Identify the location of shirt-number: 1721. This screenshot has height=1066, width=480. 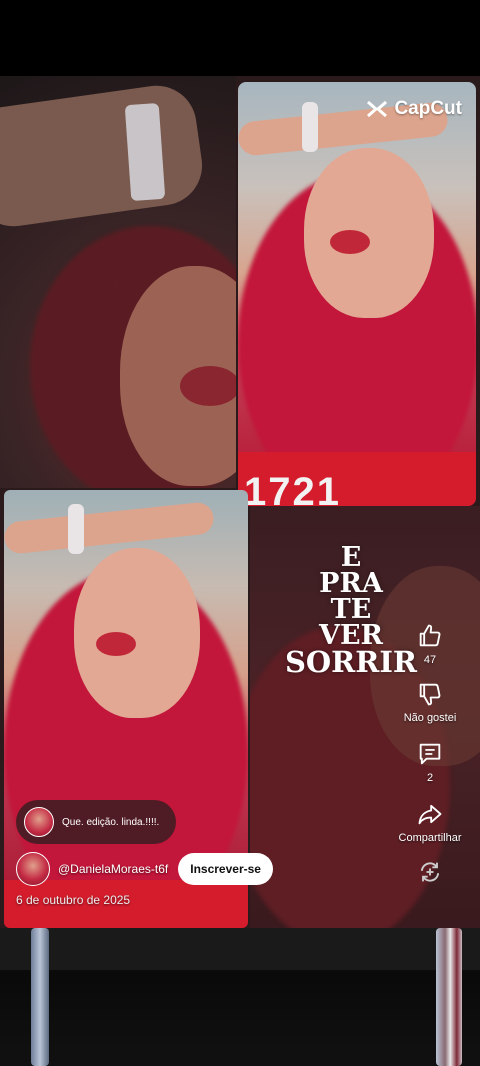
(292, 488).